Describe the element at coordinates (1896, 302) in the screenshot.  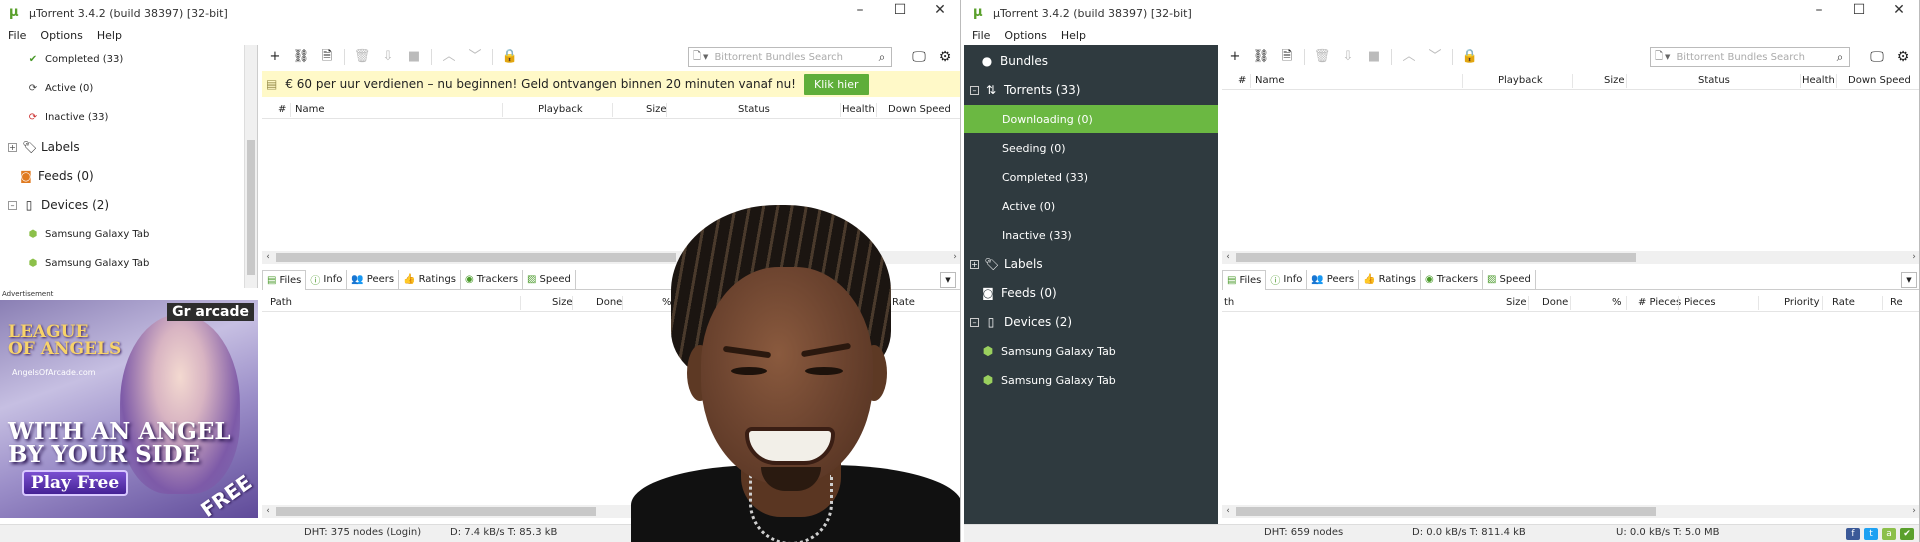
I see `column-header: Re` at that location.